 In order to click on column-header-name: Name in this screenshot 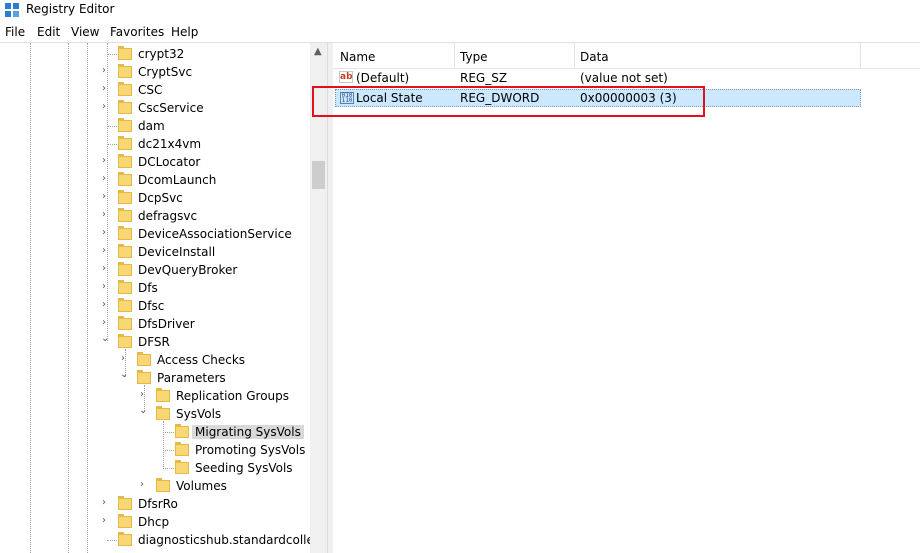, I will do `click(357, 57)`.